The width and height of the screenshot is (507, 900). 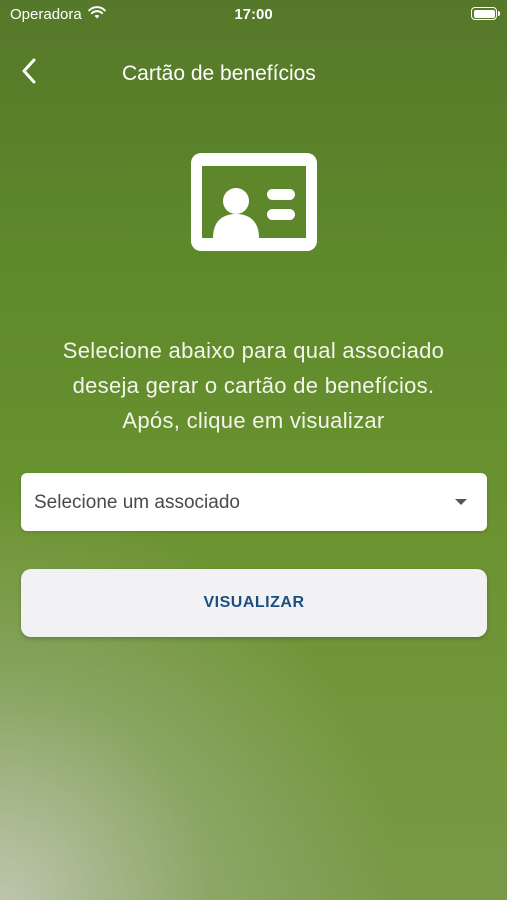 I want to click on page-title: Cartão de benefícios, so click(x=219, y=73).